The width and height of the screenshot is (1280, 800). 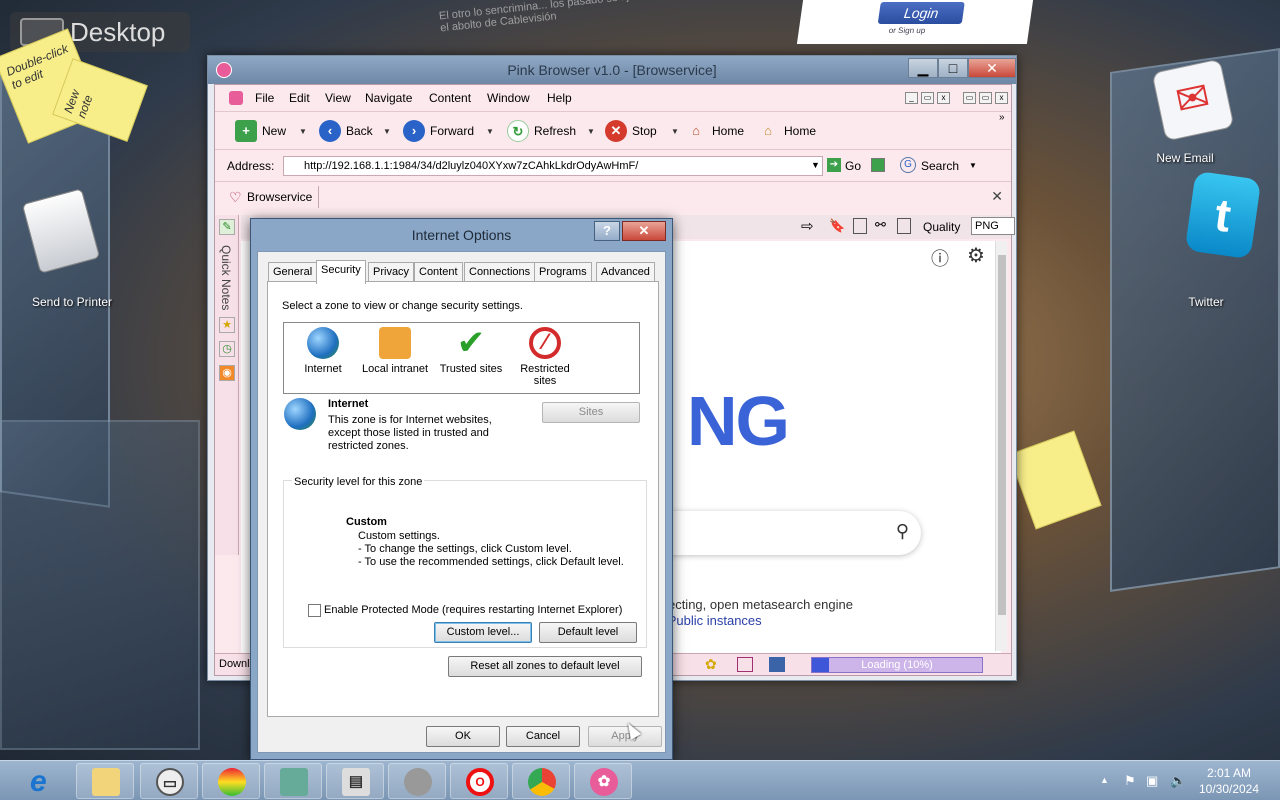 What do you see at coordinates (545, 666) in the screenshot?
I see `reset-all-zones-button: Reset all zones to default level` at bounding box center [545, 666].